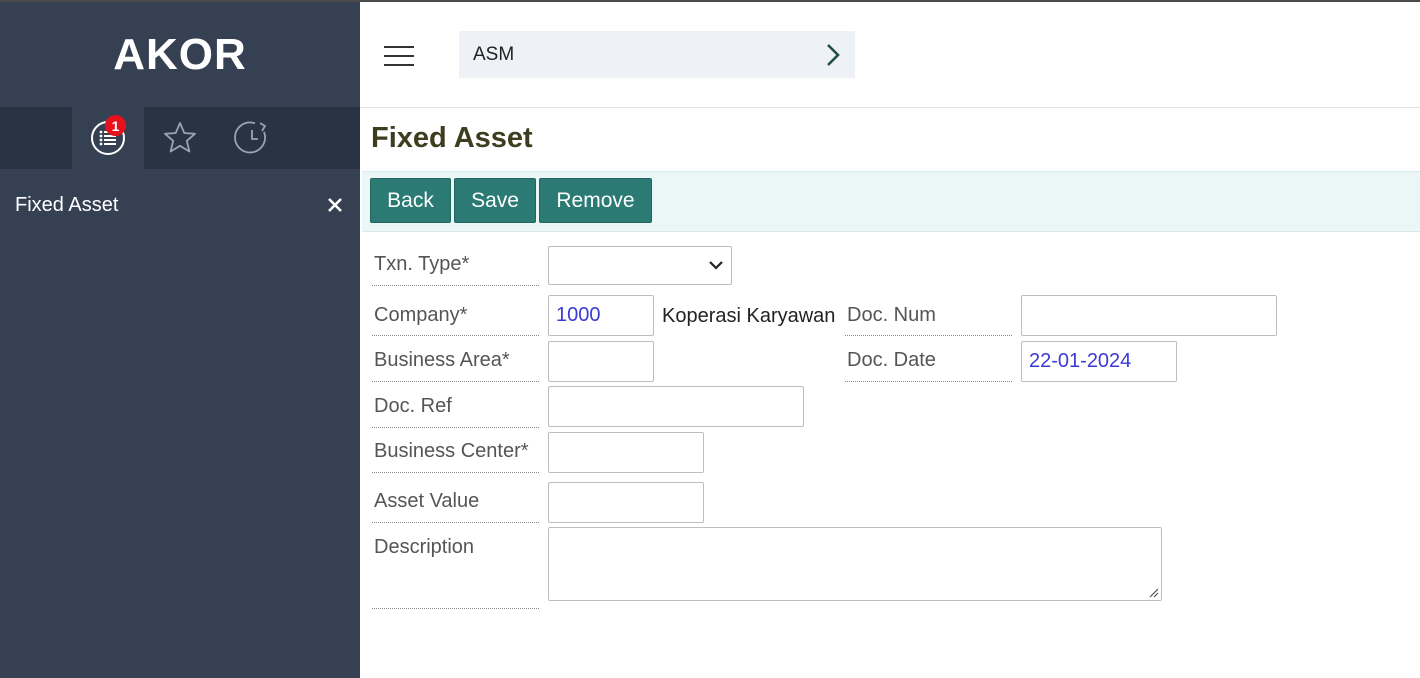 Image resolution: width=1420 pixels, height=678 pixels. What do you see at coordinates (601, 361) in the screenshot?
I see `business-area-input` at bounding box center [601, 361].